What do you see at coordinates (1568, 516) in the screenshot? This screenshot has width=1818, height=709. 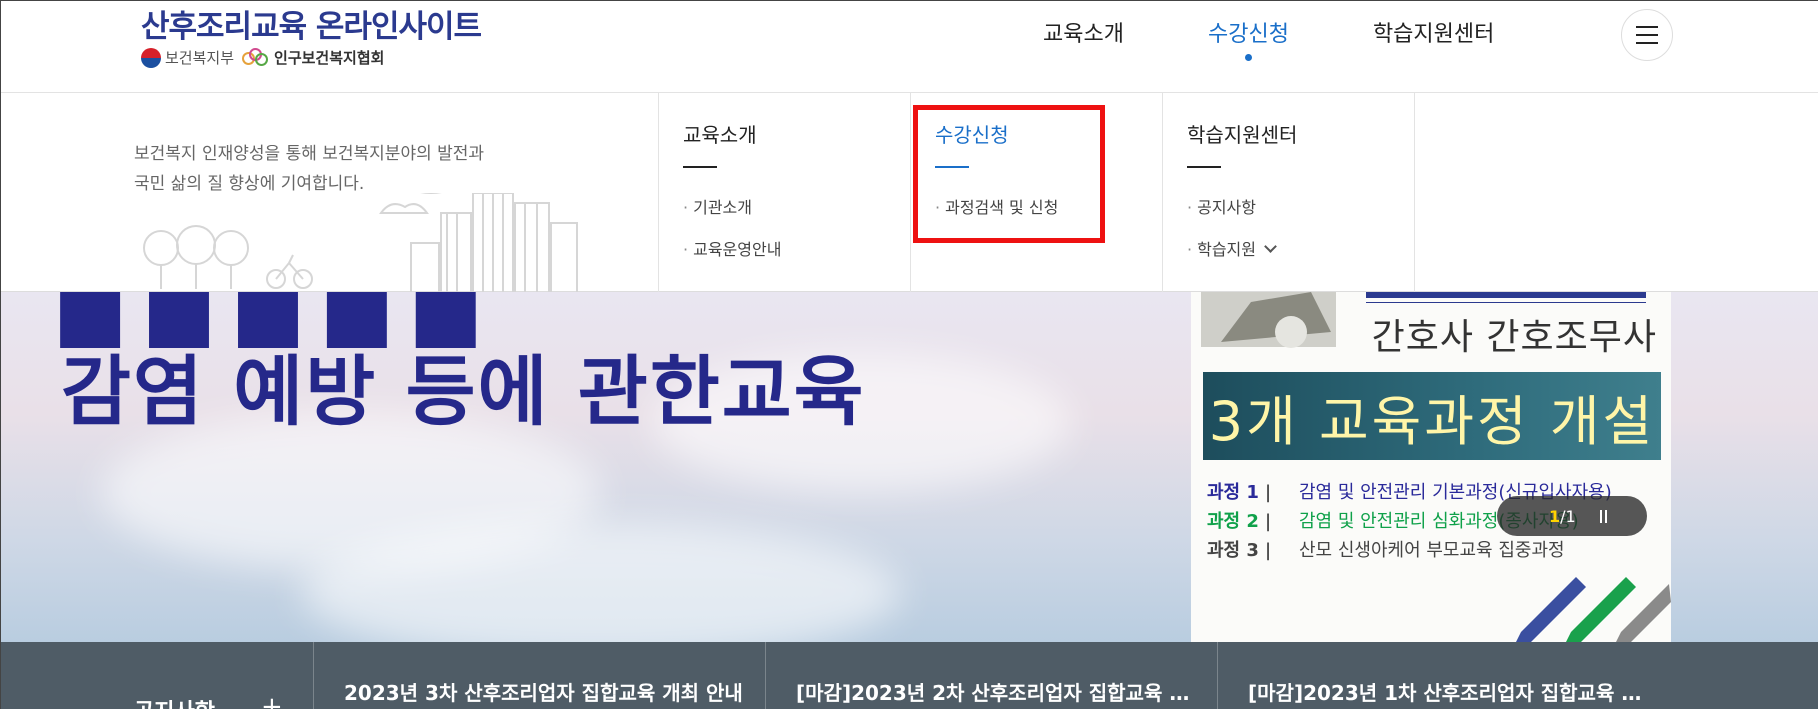 I see `slide-total: /1` at bounding box center [1568, 516].